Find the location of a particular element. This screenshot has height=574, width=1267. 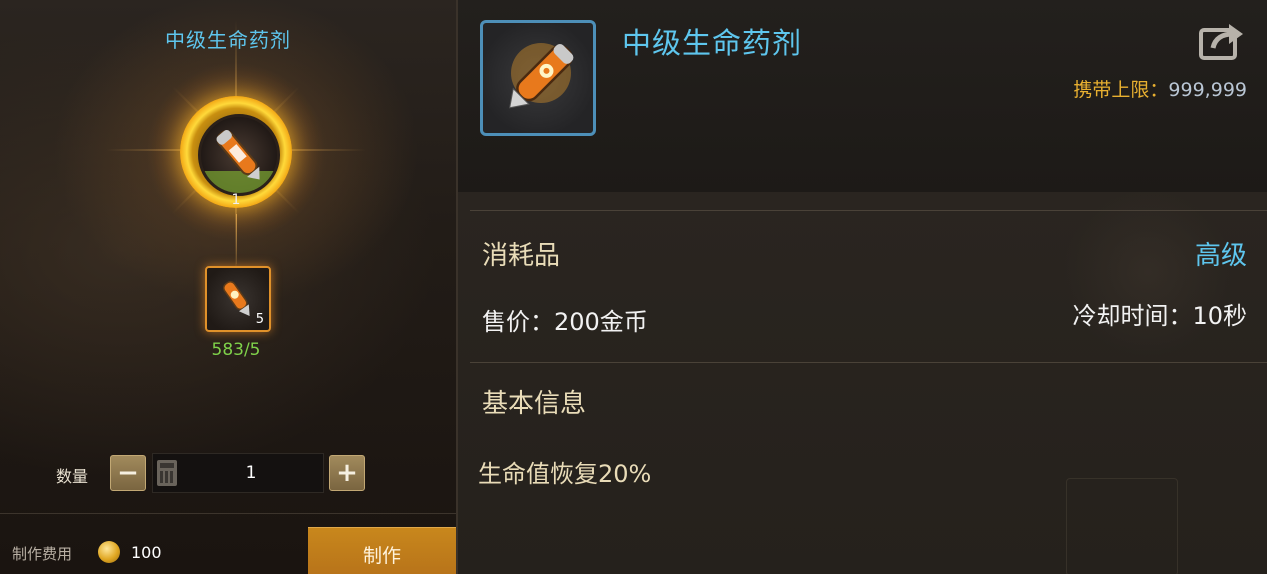

material-progress: 583/5 is located at coordinates (236, 350).